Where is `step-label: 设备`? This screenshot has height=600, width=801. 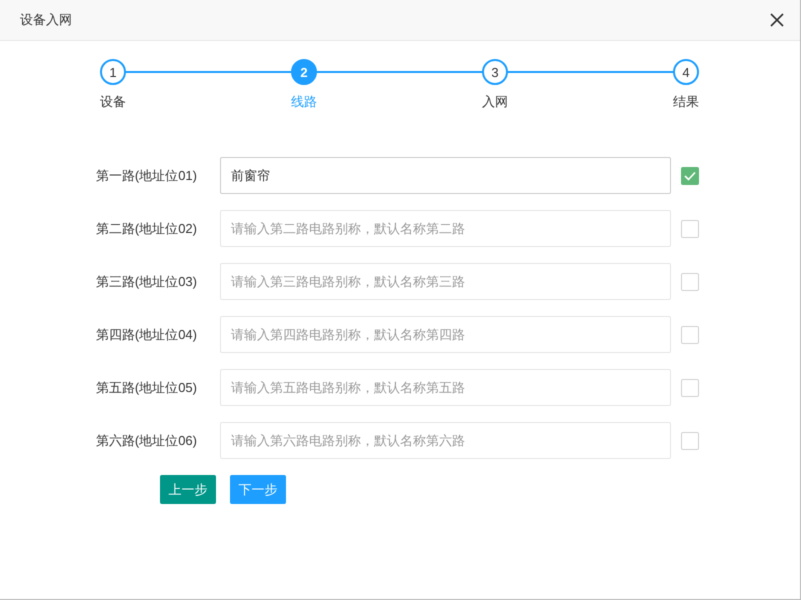 step-label: 设备 is located at coordinates (113, 102).